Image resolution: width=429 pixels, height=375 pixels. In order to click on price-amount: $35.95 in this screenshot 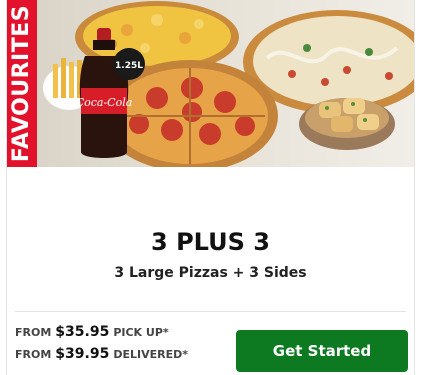, I will do `click(82, 332)`.